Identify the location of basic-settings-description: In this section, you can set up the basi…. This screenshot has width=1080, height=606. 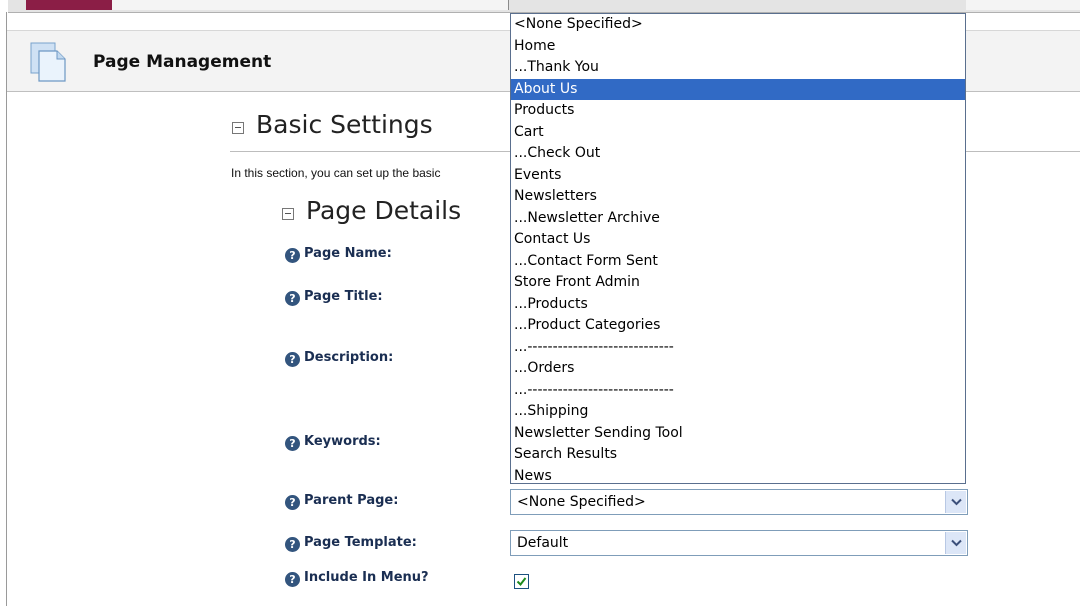
(336, 173).